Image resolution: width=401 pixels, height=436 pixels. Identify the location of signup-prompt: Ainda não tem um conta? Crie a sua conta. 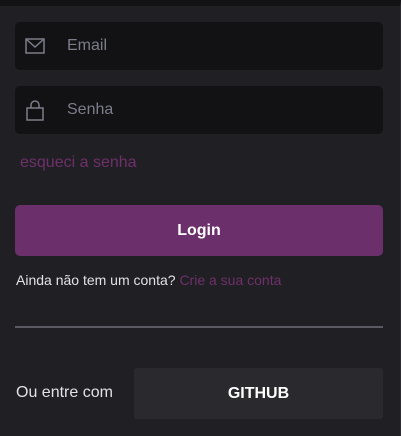
(148, 280).